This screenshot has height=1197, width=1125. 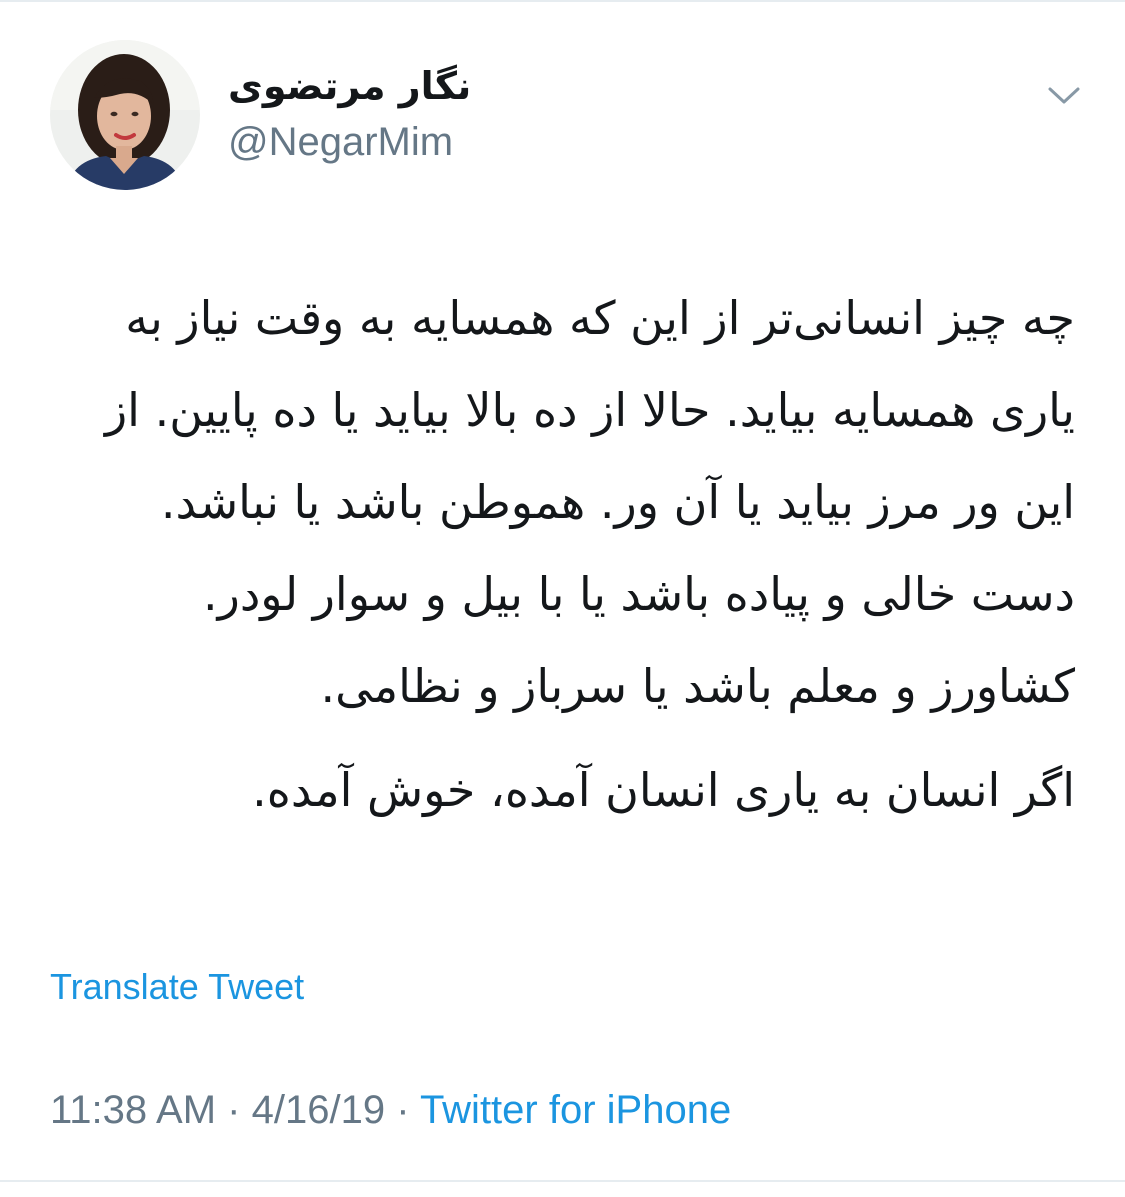 I want to click on author-display-name: نگار مرتضوی, so click(x=349, y=86).